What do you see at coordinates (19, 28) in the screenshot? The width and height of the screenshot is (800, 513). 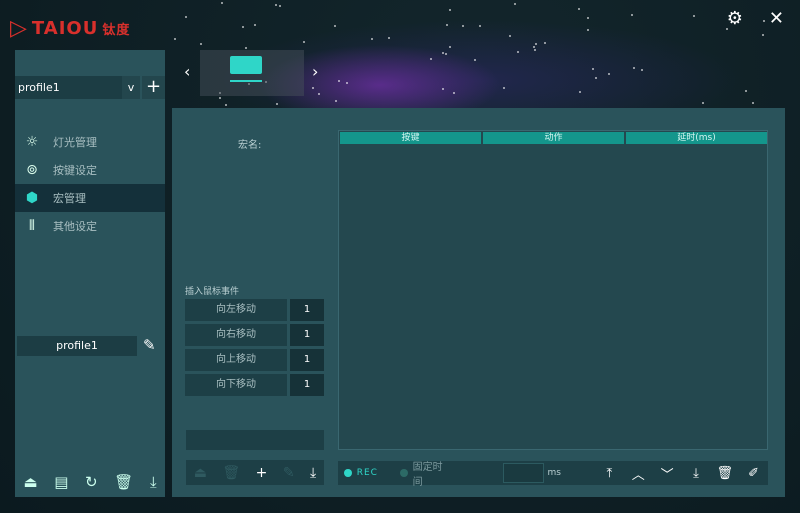 I see `logo-triangle-icon: ▷` at bounding box center [19, 28].